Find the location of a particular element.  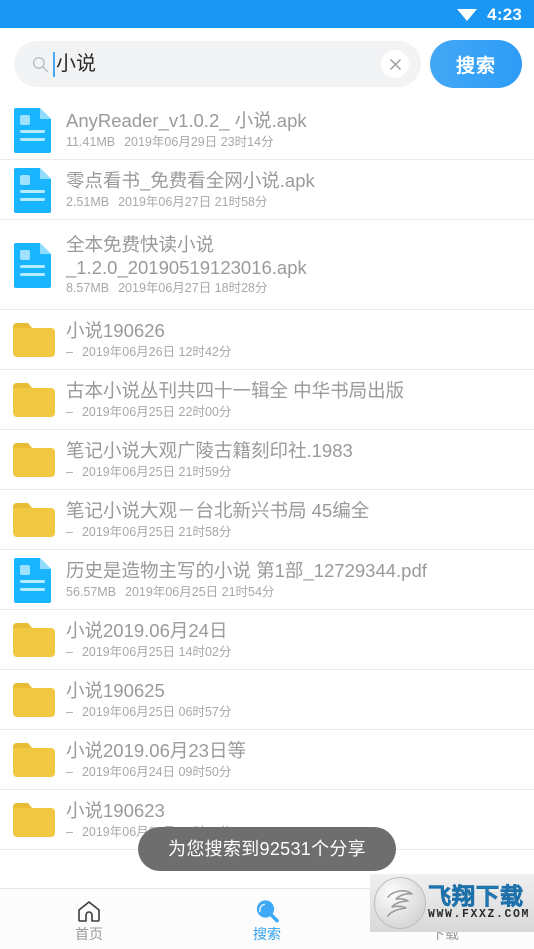

list-item-meta: –2019年06月25日 22时00分 is located at coordinates (293, 412).